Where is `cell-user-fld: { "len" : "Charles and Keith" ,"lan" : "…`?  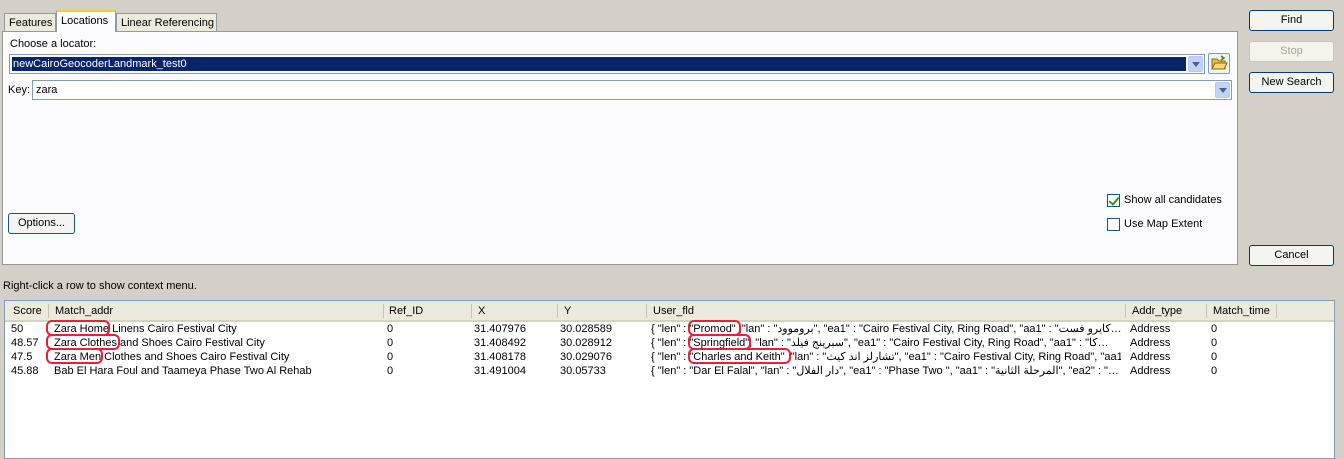 cell-user-fld: { "len" : "Charles and Keith" ,"lan" : "… is located at coordinates (886, 357).